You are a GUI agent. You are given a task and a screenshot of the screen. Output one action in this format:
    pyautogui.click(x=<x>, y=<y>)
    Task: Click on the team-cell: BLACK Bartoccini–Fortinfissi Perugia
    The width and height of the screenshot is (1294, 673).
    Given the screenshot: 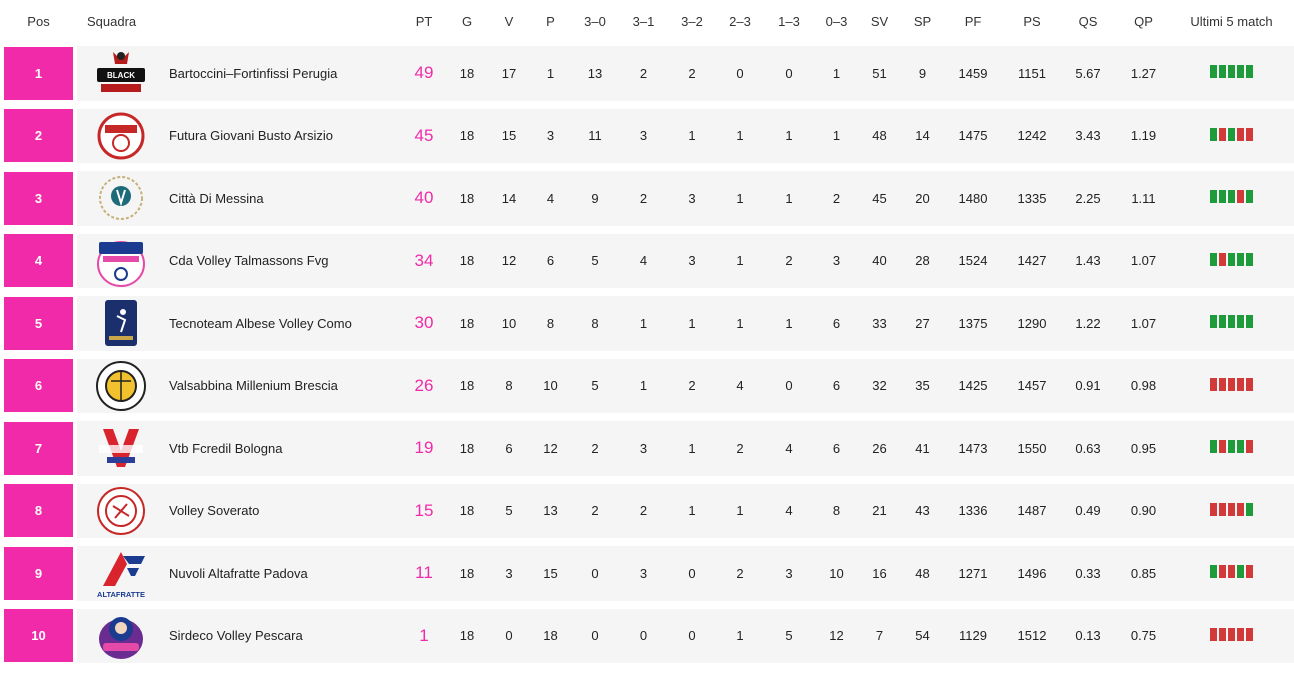 What is the action you would take?
    pyautogui.click(x=237, y=73)
    